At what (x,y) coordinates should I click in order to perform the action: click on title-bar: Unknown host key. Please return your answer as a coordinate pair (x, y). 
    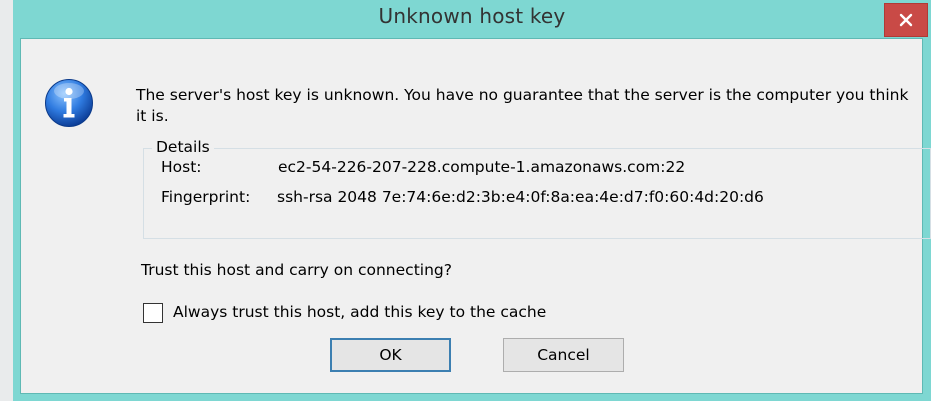
    Looking at the image, I should click on (472, 19).